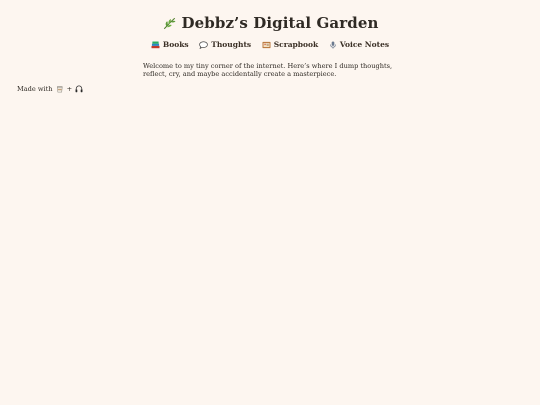  Describe the element at coordinates (35, 89) in the screenshot. I see `footer-prefix: Made with` at that location.